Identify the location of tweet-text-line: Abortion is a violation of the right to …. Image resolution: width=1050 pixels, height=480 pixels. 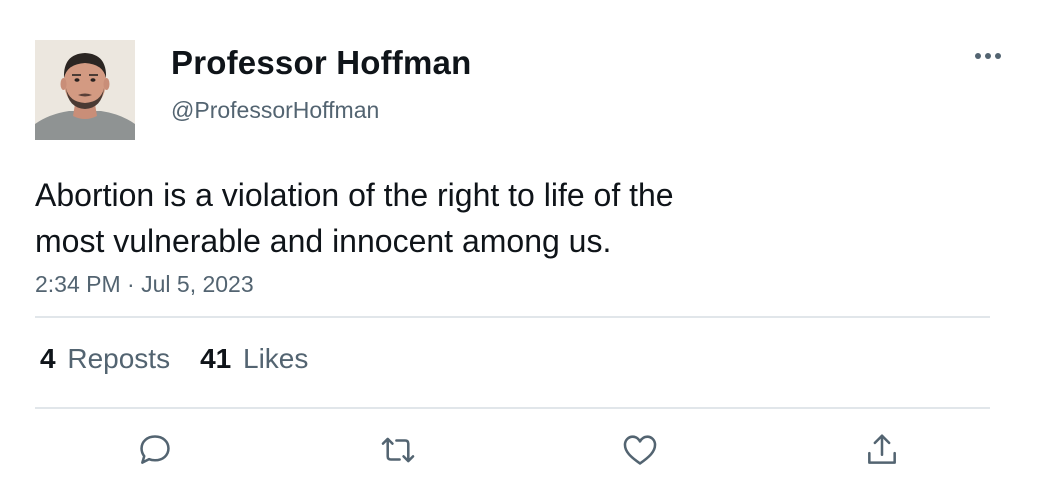
(354, 195).